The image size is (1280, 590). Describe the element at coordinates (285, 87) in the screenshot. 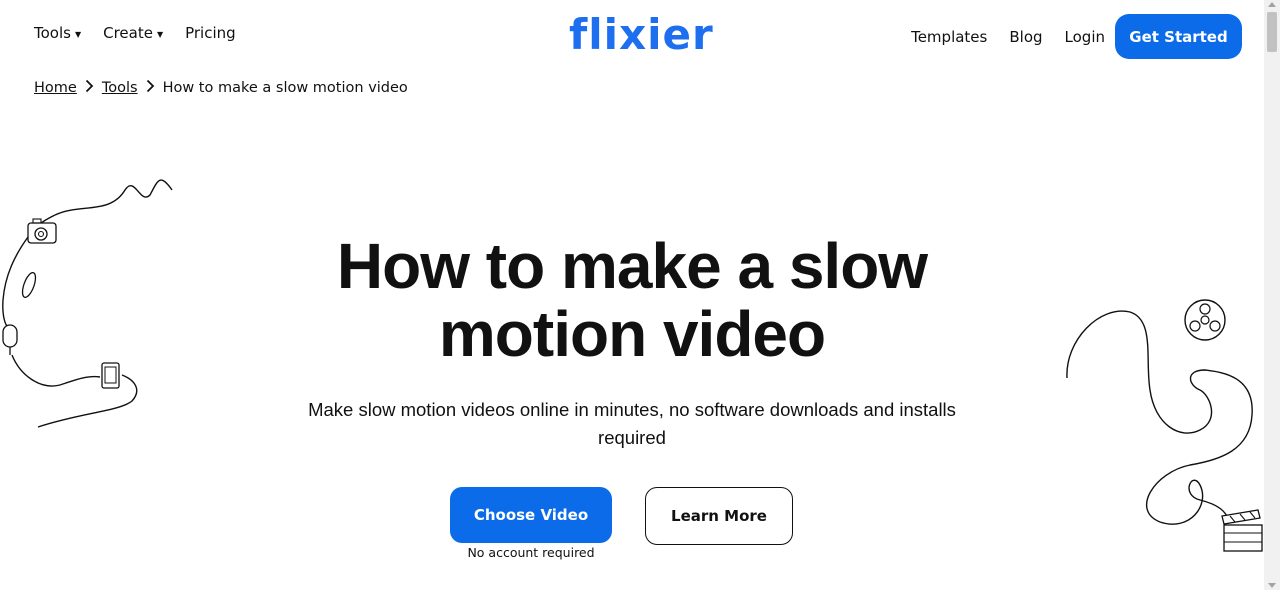

I see `breadcrumb-current: How to make a slow motion video` at that location.